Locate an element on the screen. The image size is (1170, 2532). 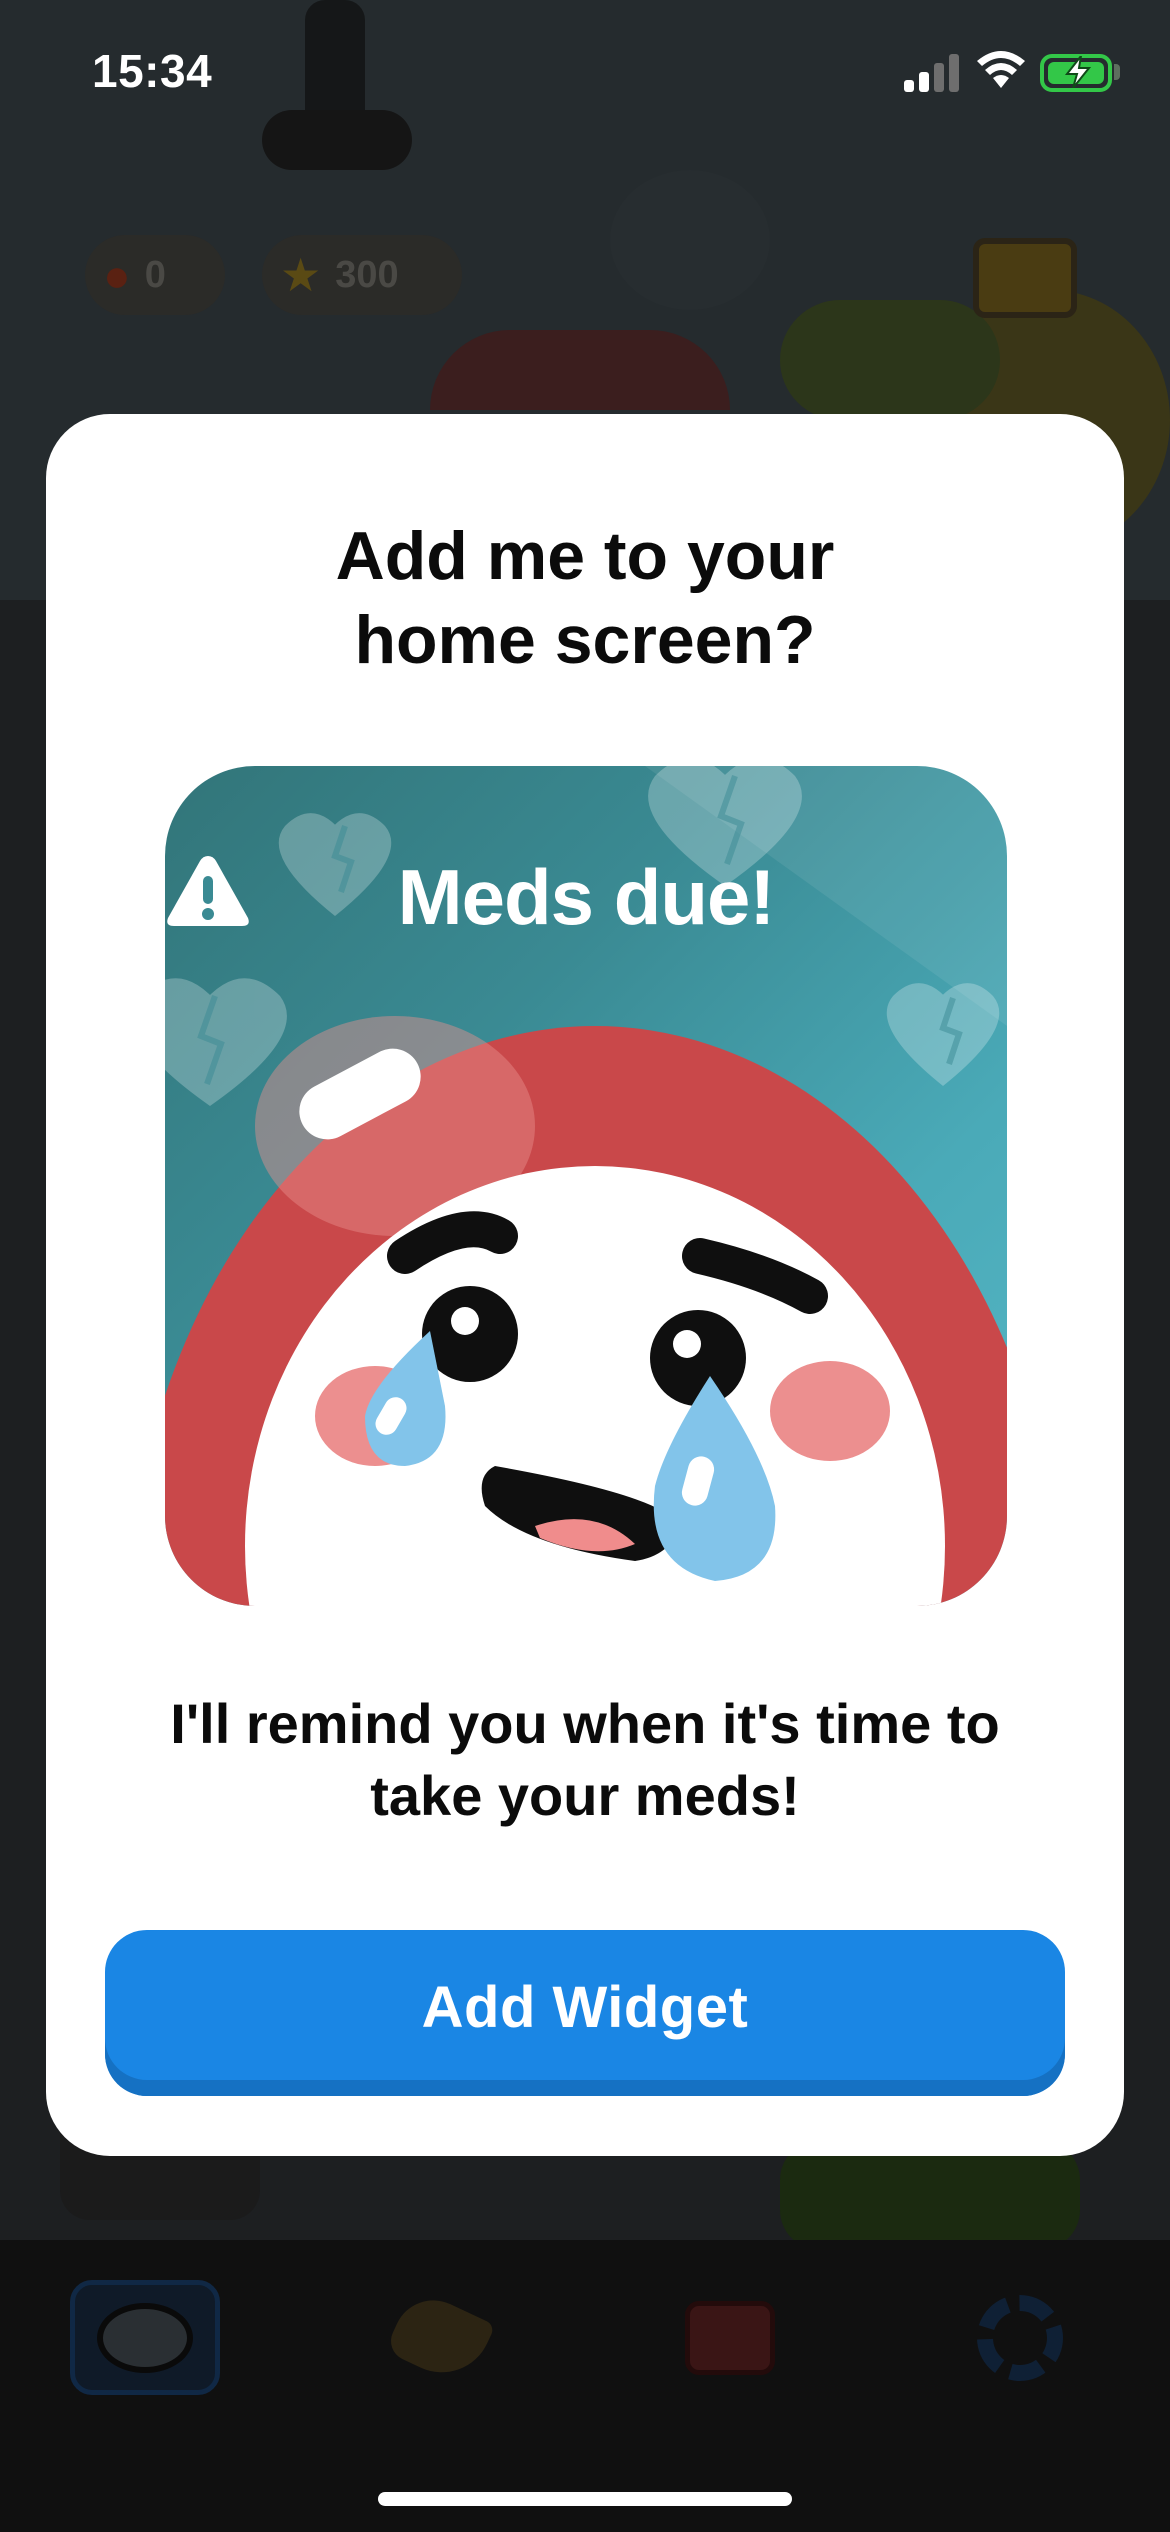
modal-title: Add me to your home screen? is located at coordinates (585, 598).